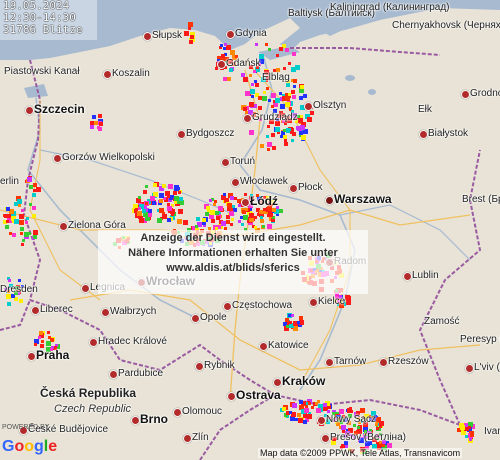 This screenshot has height=460, width=500. What do you see at coordinates (219, 365) in the screenshot?
I see `city-label: Rybnik` at bounding box center [219, 365].